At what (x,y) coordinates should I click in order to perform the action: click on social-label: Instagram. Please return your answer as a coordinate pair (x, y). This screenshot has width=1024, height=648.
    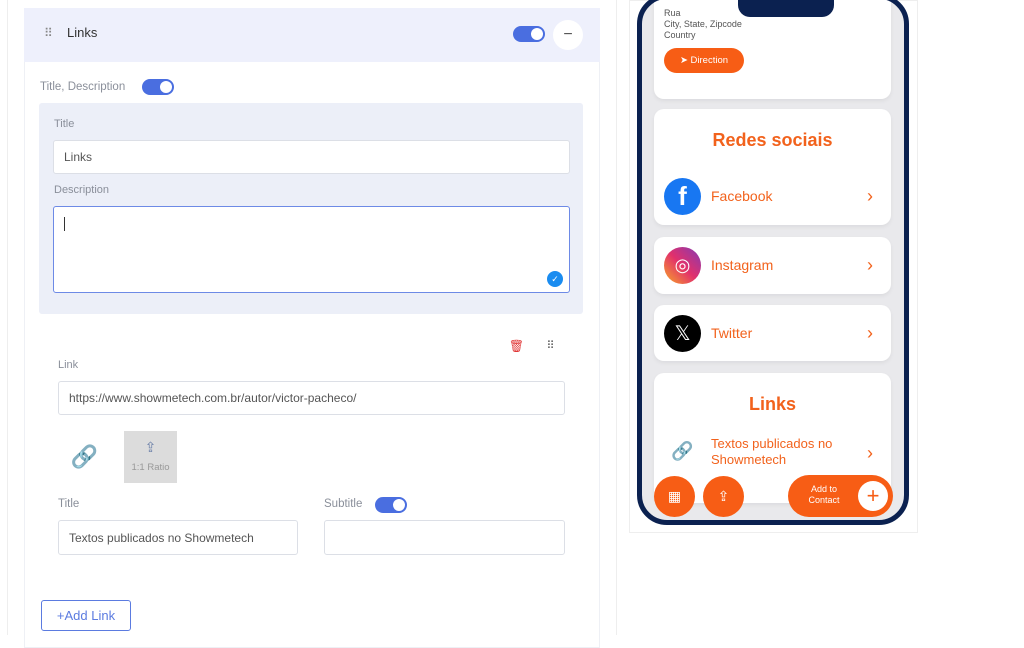
    Looking at the image, I should click on (742, 265).